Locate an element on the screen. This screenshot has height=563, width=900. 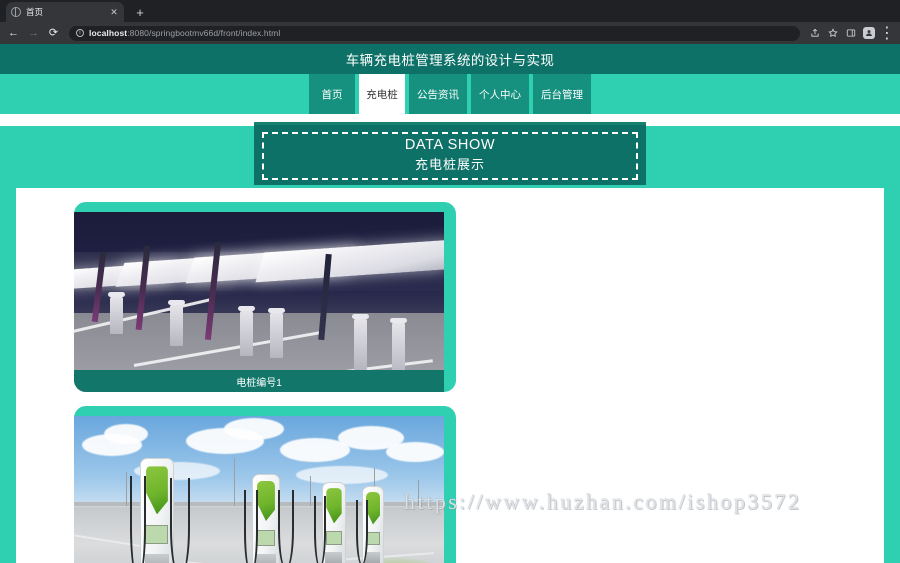
toolbar-icons: ⋮ is located at coordinates (851, 33).